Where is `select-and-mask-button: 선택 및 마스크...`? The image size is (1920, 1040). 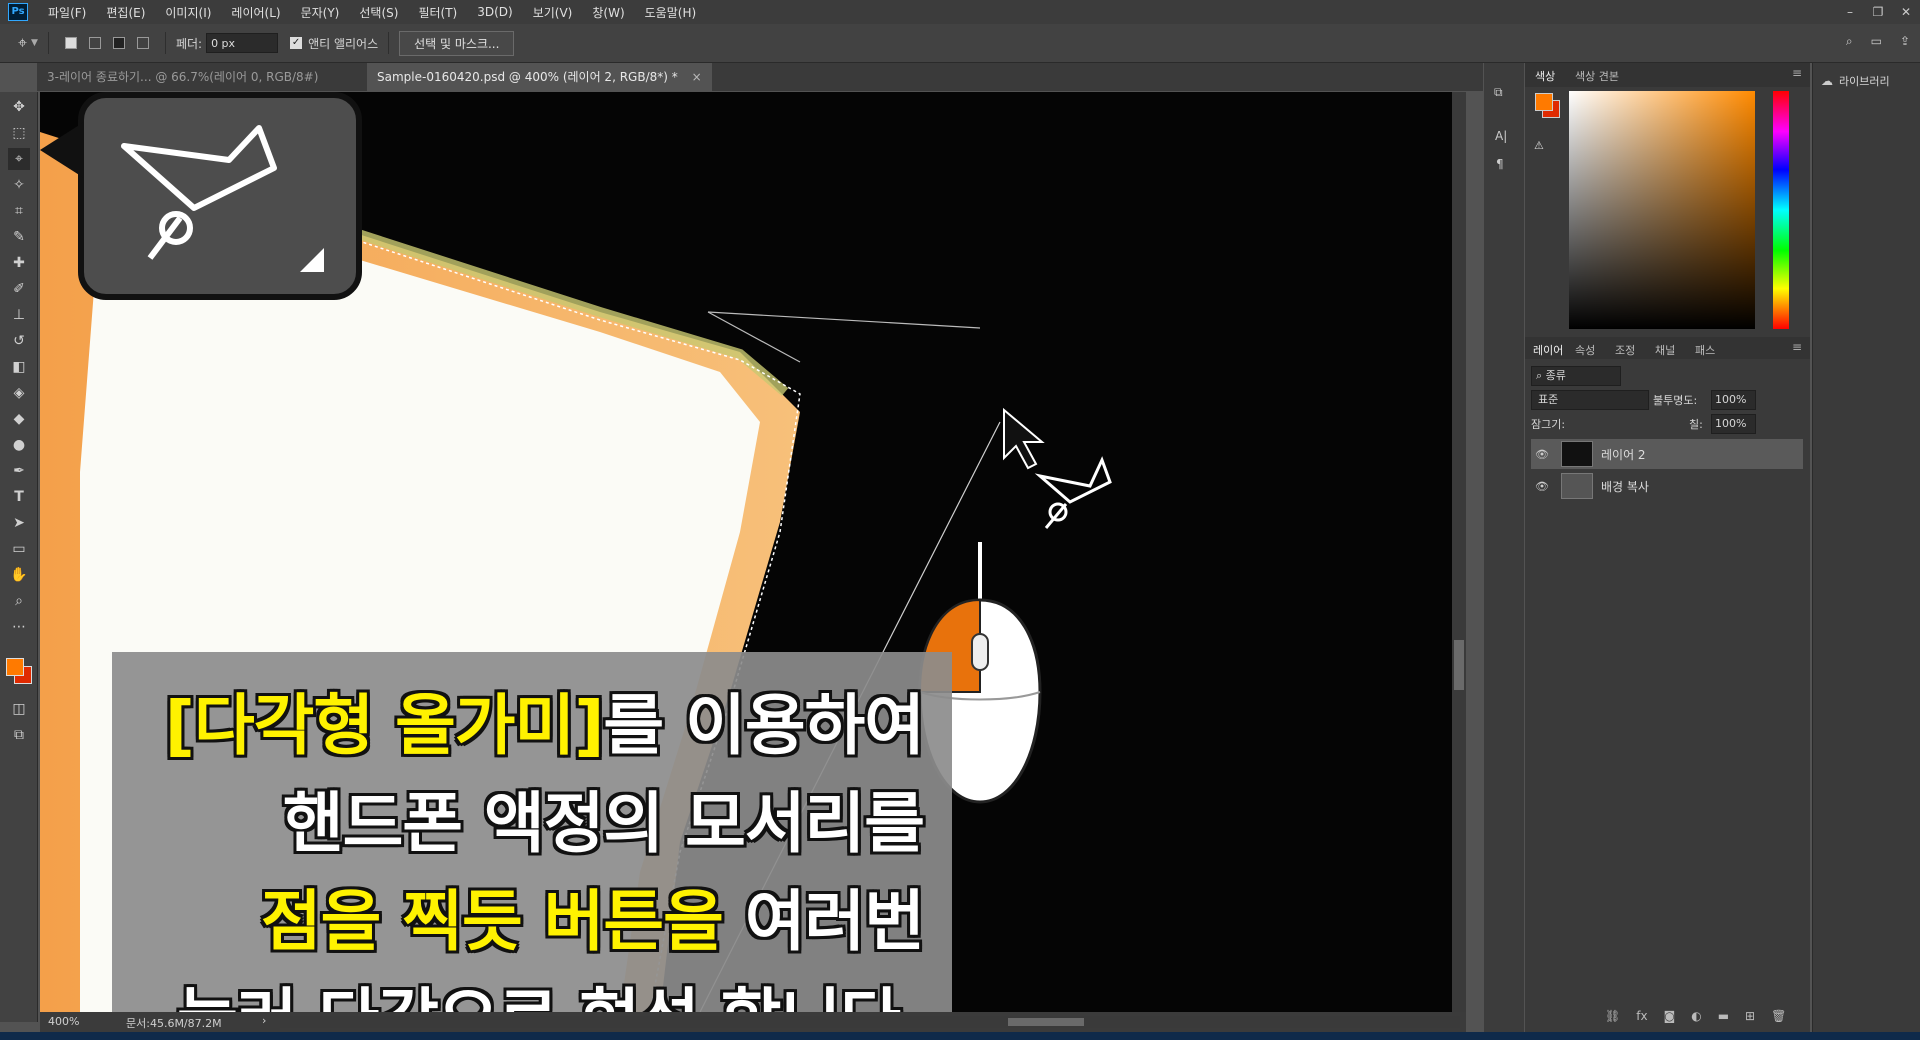 select-and-mask-button: 선택 및 마스크... is located at coordinates (457, 43).